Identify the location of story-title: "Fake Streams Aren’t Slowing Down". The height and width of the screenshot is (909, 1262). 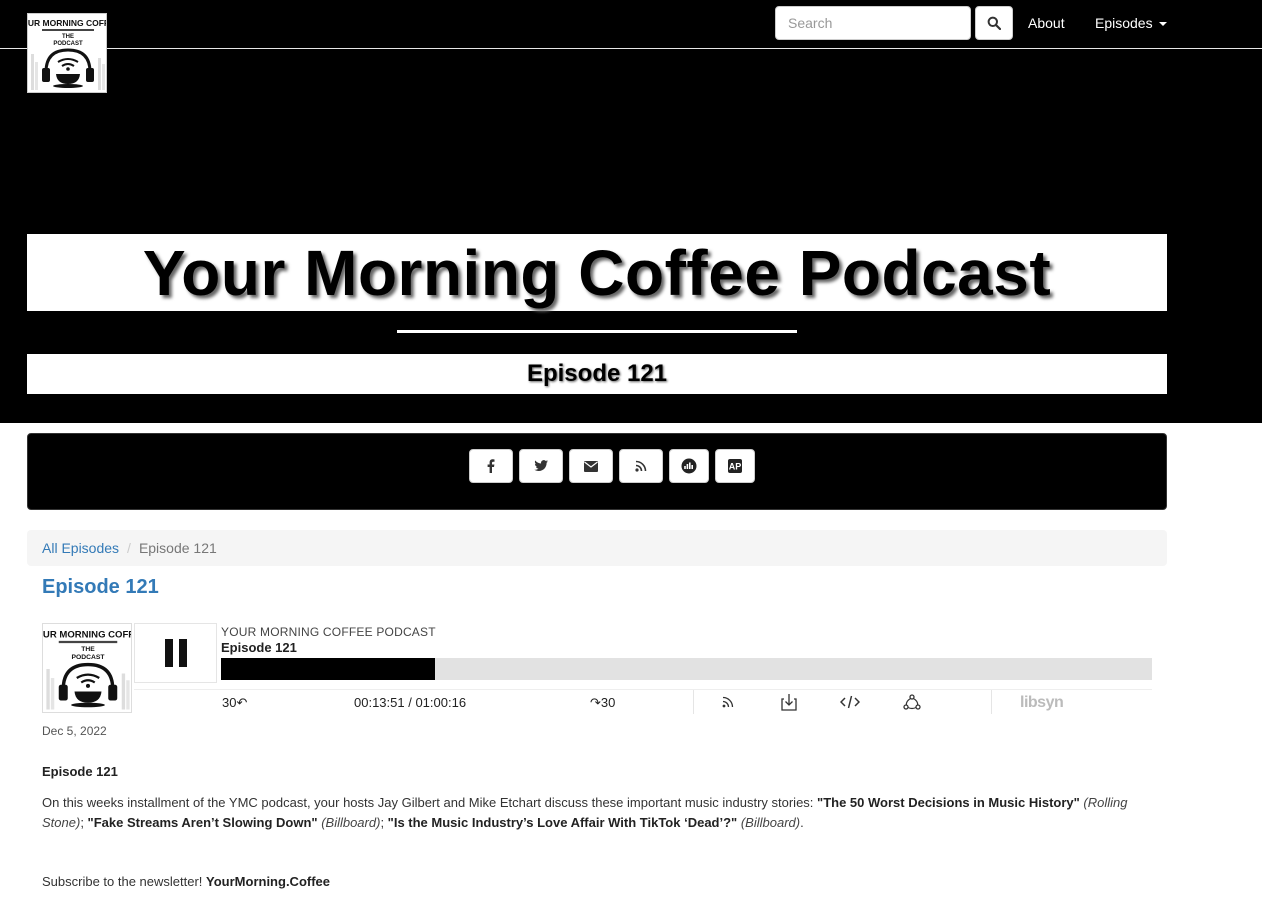
(202, 822).